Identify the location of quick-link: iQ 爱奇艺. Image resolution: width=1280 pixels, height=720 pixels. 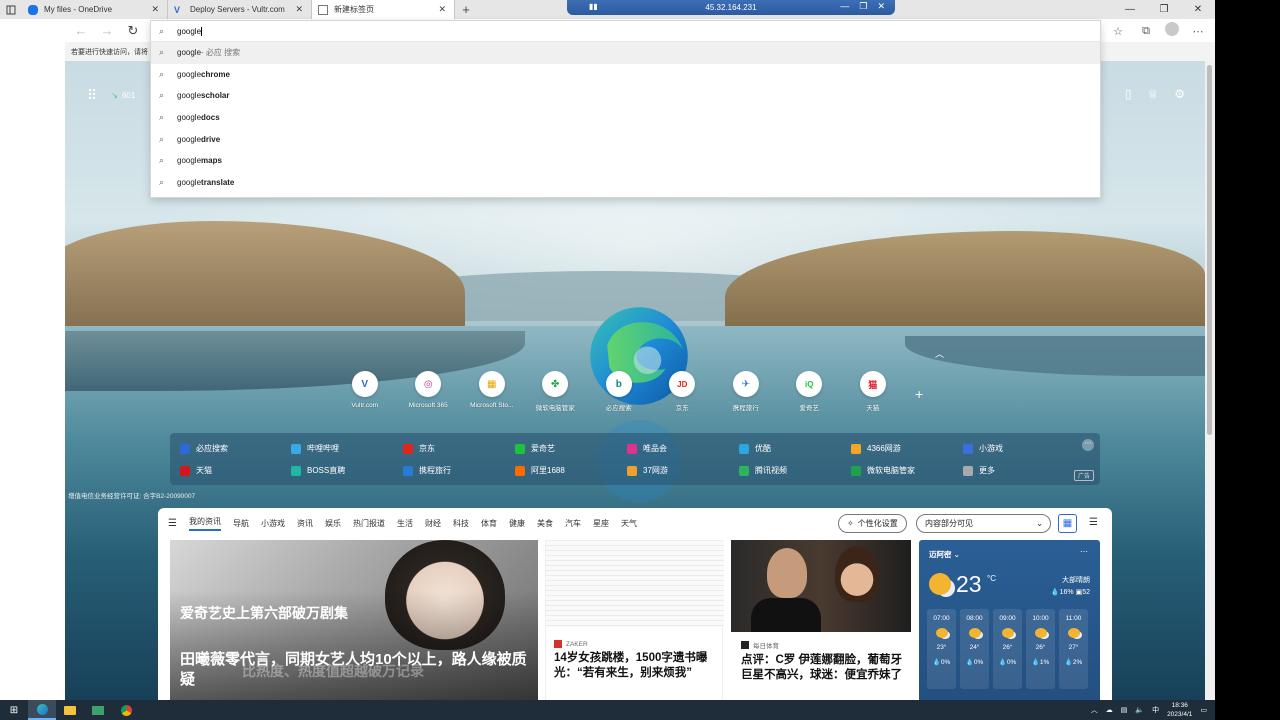
(810, 391).